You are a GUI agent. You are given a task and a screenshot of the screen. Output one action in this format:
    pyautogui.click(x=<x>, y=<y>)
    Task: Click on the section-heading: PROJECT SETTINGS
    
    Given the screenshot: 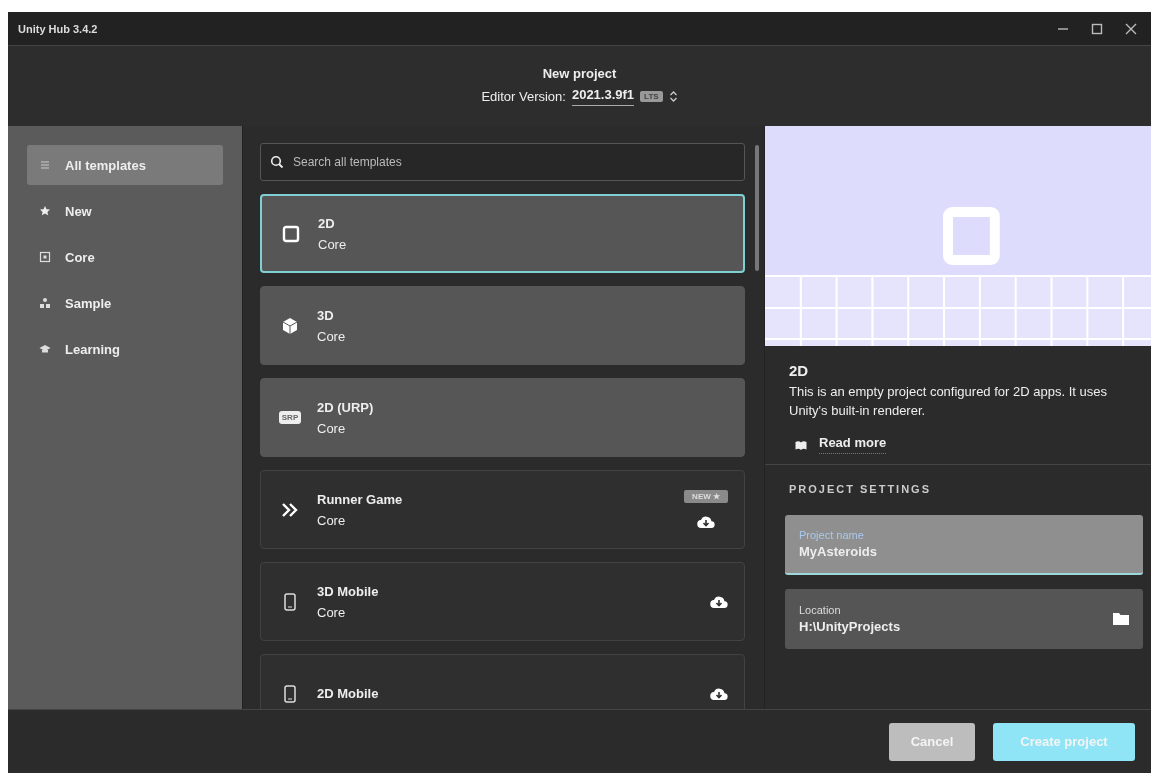 What is the action you would take?
    pyautogui.click(x=860, y=488)
    